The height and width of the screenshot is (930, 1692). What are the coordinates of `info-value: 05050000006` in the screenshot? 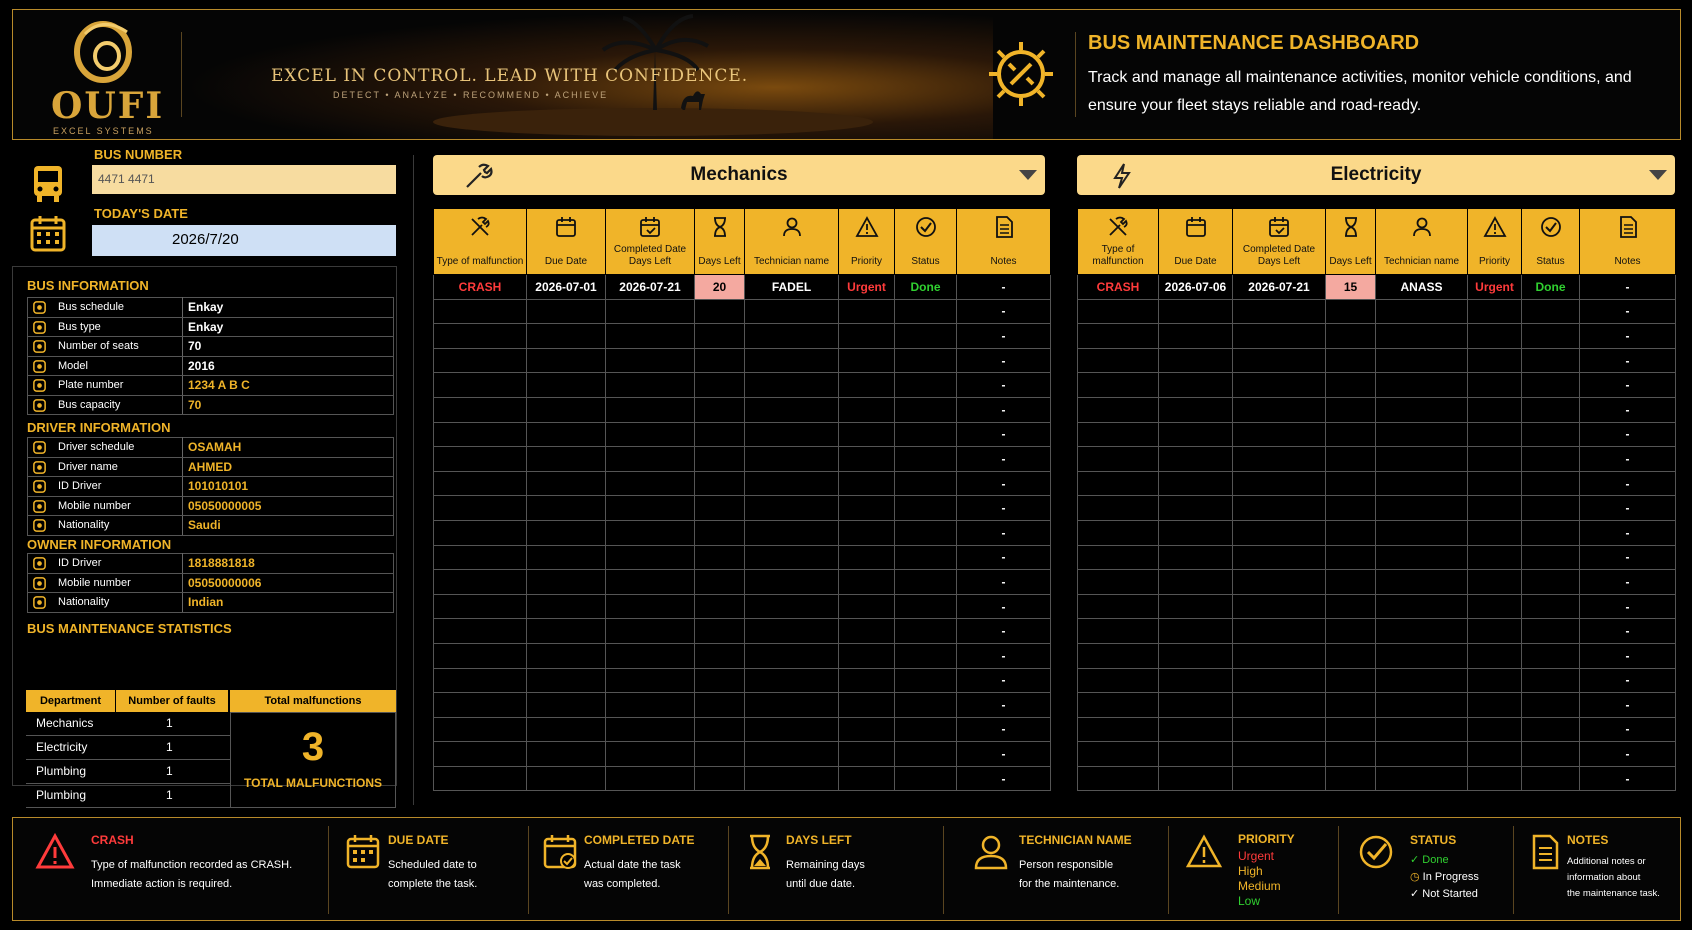 It's located at (288, 582).